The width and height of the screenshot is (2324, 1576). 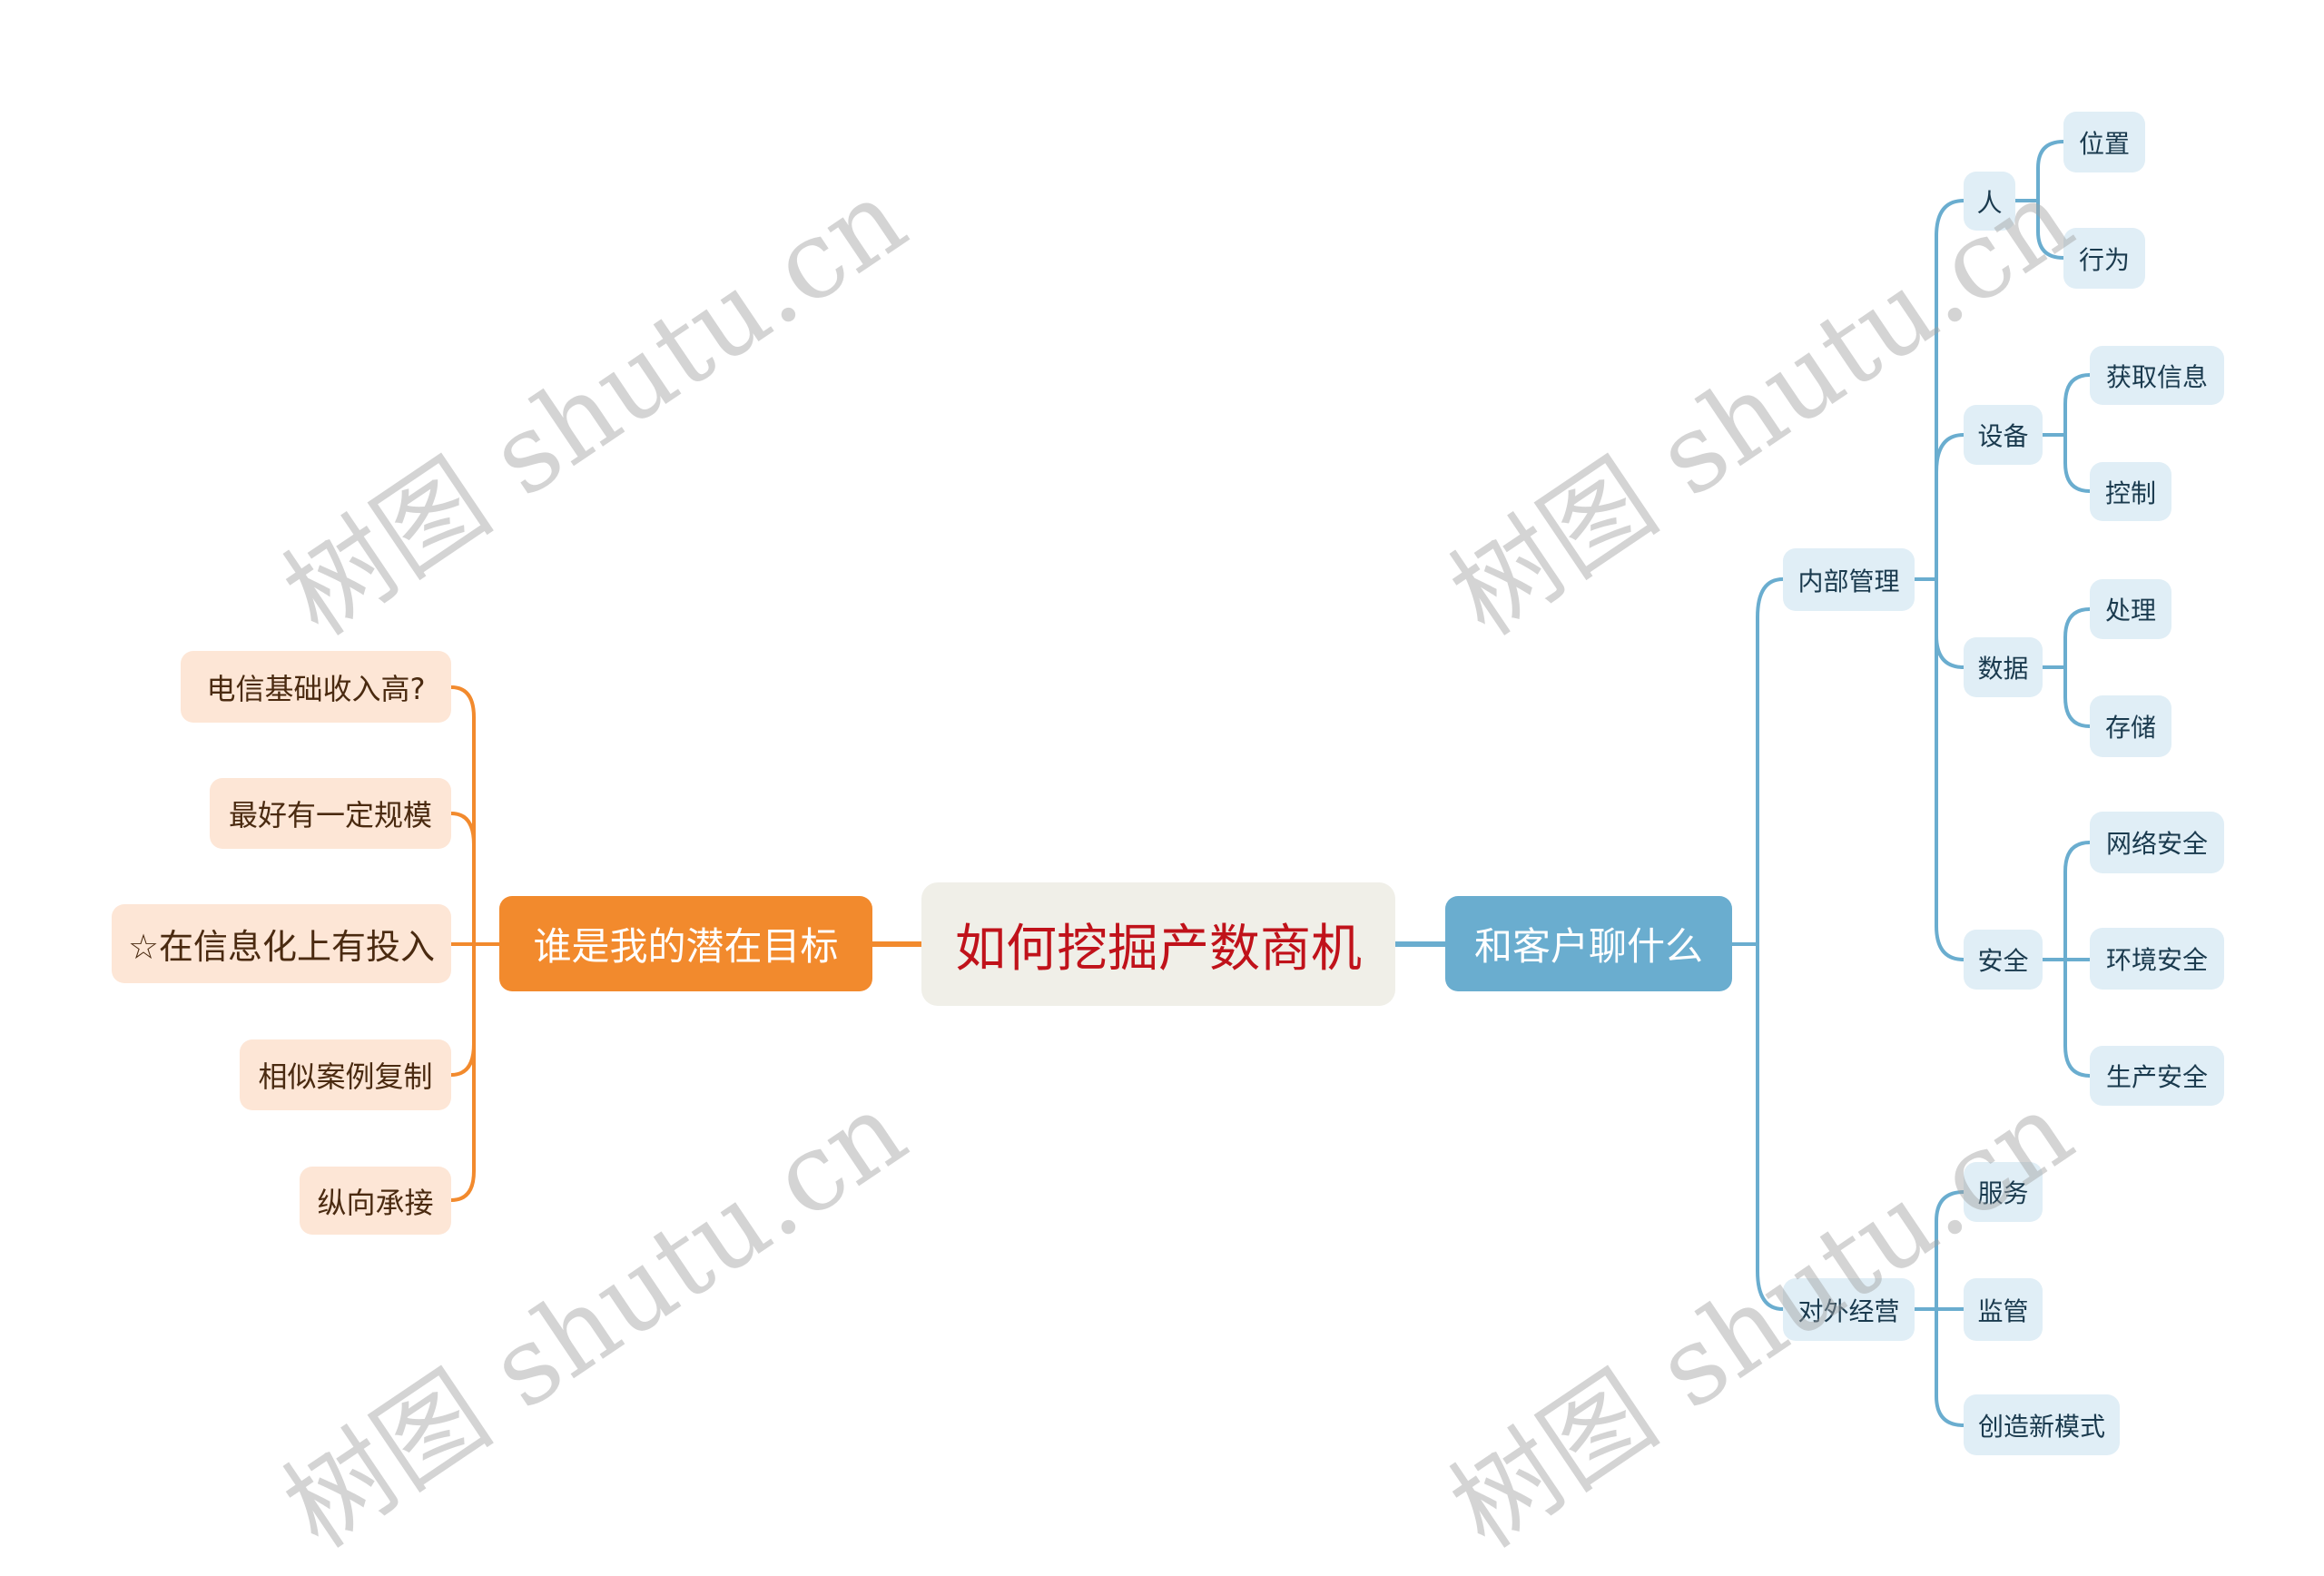 I want to click on leaf-telecom-income: 电信基础收入高?, so click(x=316, y=687).